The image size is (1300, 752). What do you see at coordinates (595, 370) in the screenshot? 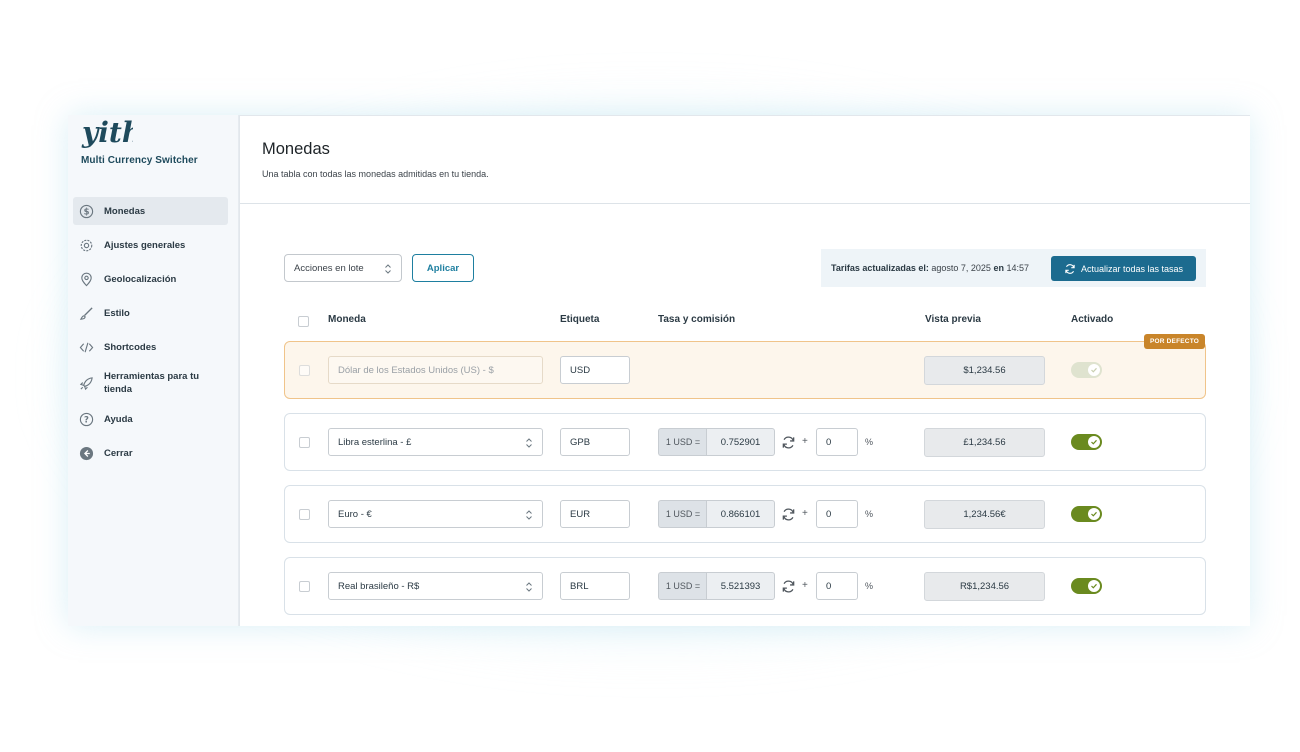
I see `label-input: USD` at bounding box center [595, 370].